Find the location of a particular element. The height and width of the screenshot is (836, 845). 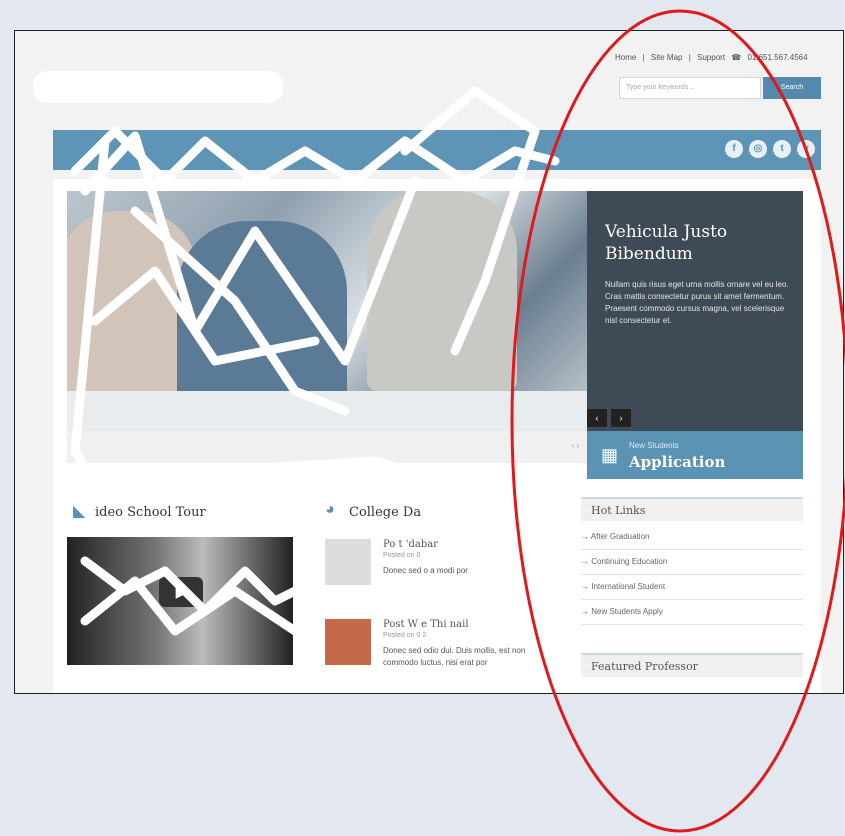

vimeo-icon: v is located at coordinates (806, 149).